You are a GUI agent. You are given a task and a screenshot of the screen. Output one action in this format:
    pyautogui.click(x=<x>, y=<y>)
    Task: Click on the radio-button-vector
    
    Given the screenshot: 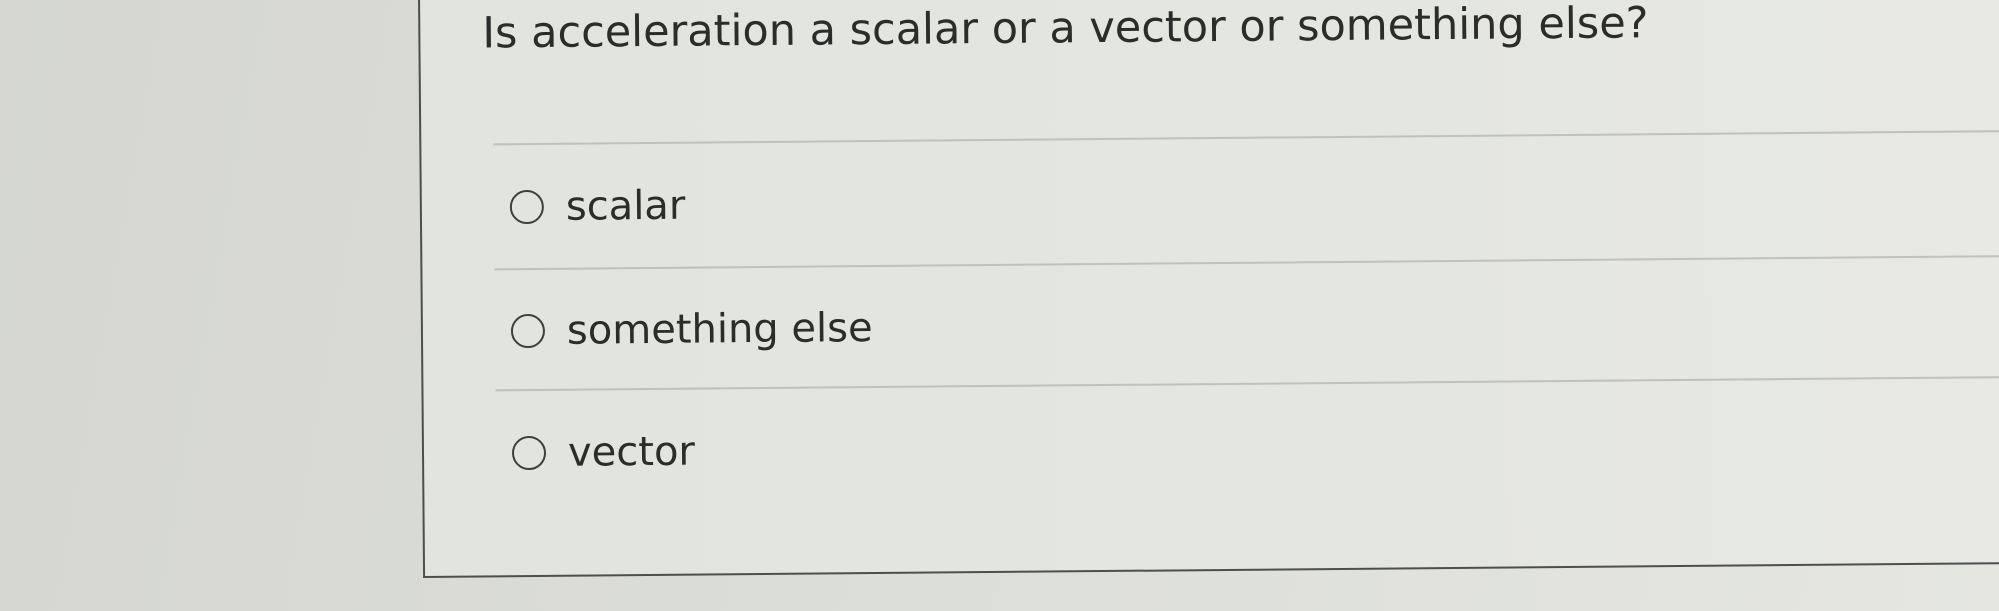 What is the action you would take?
    pyautogui.click(x=529, y=453)
    